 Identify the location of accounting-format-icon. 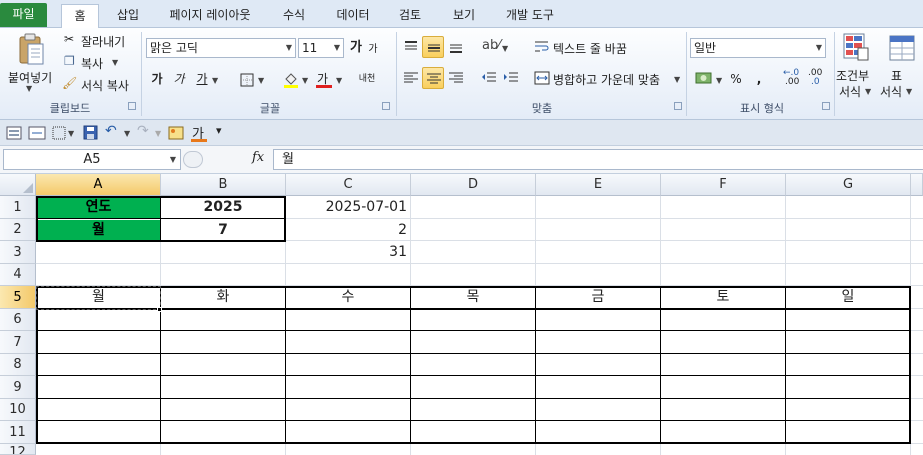
(704, 78).